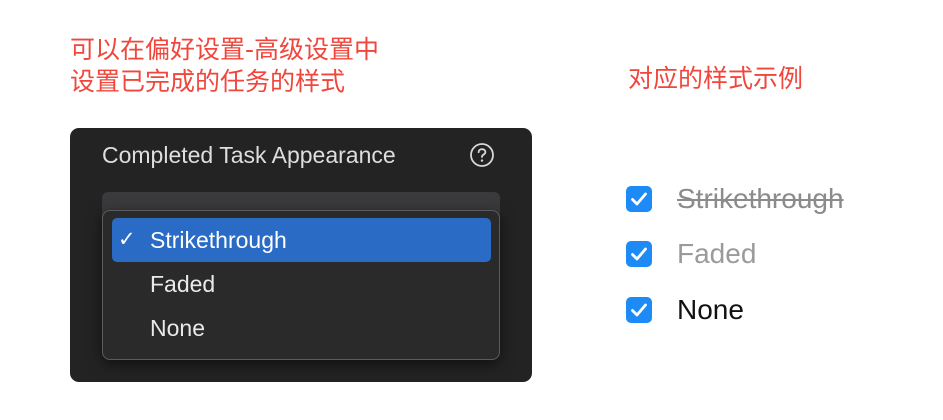 The image size is (943, 420). What do you see at coordinates (127, 239) in the screenshot?
I see `checkmark-icon: ✓` at bounding box center [127, 239].